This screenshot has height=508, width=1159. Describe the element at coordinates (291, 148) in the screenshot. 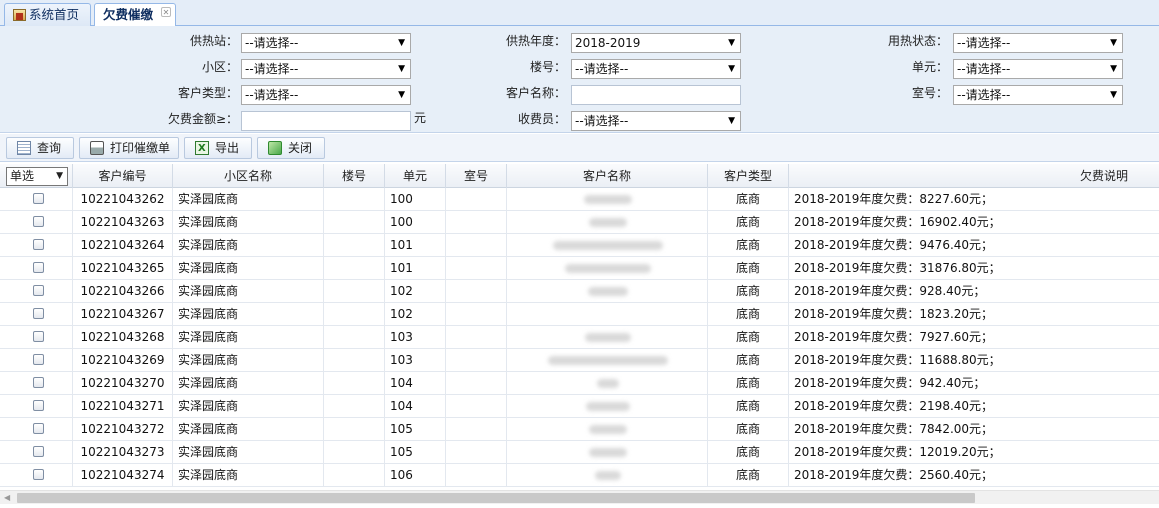

I see `close-button: 关闭` at that location.